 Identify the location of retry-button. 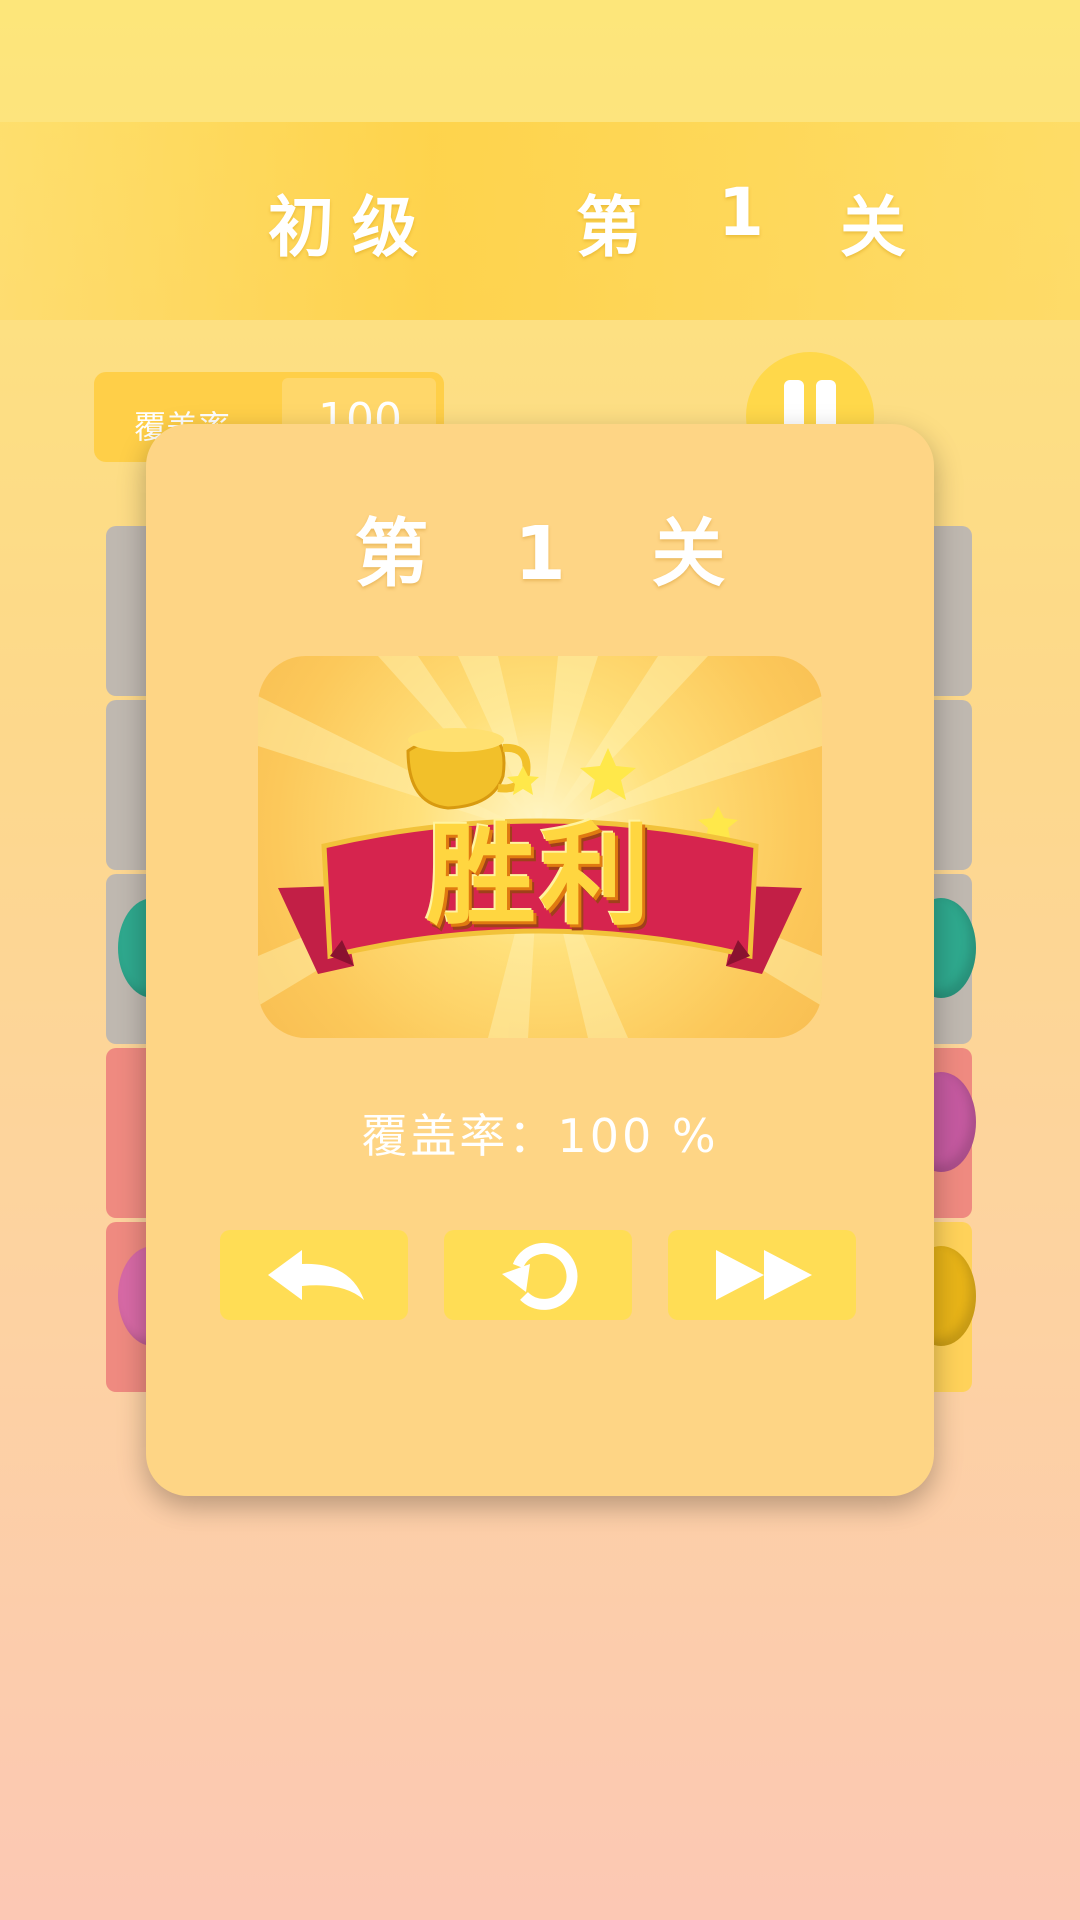
(538, 1275).